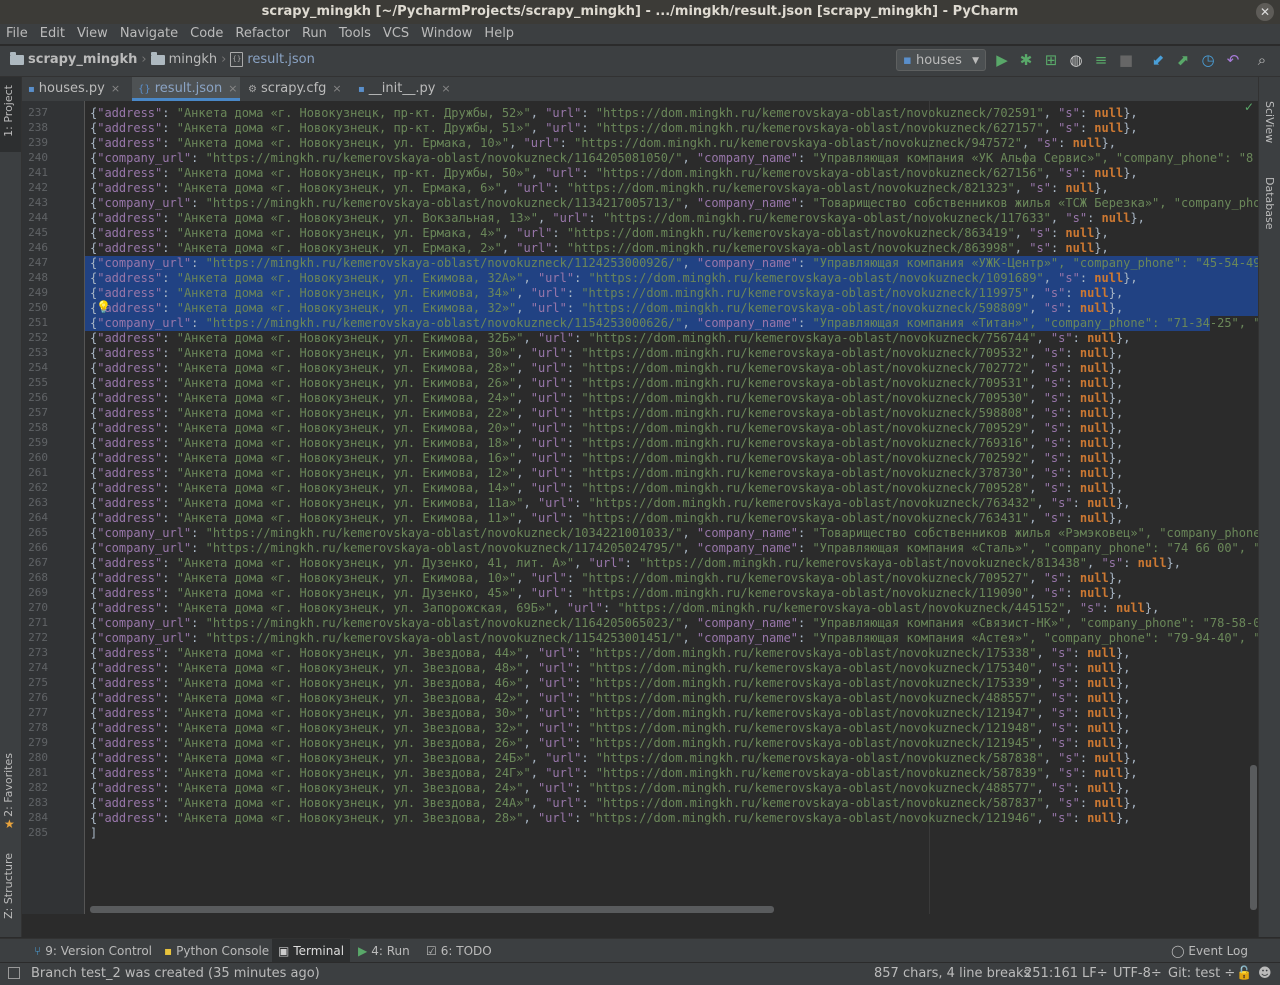  Describe the element at coordinates (38, 757) in the screenshot. I see `line-number: 280` at that location.